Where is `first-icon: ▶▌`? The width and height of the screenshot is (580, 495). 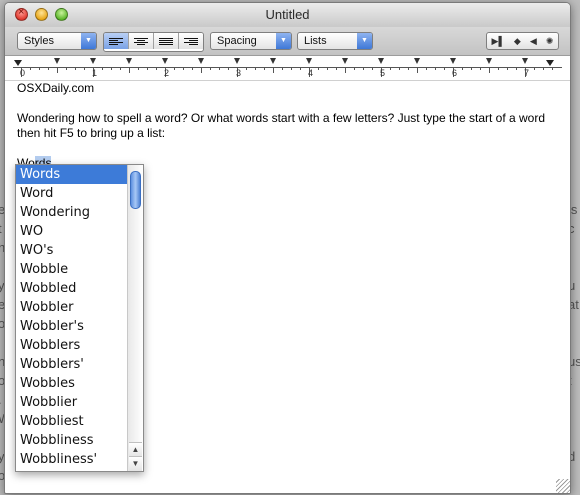 first-icon: ▶▌ is located at coordinates (498, 41).